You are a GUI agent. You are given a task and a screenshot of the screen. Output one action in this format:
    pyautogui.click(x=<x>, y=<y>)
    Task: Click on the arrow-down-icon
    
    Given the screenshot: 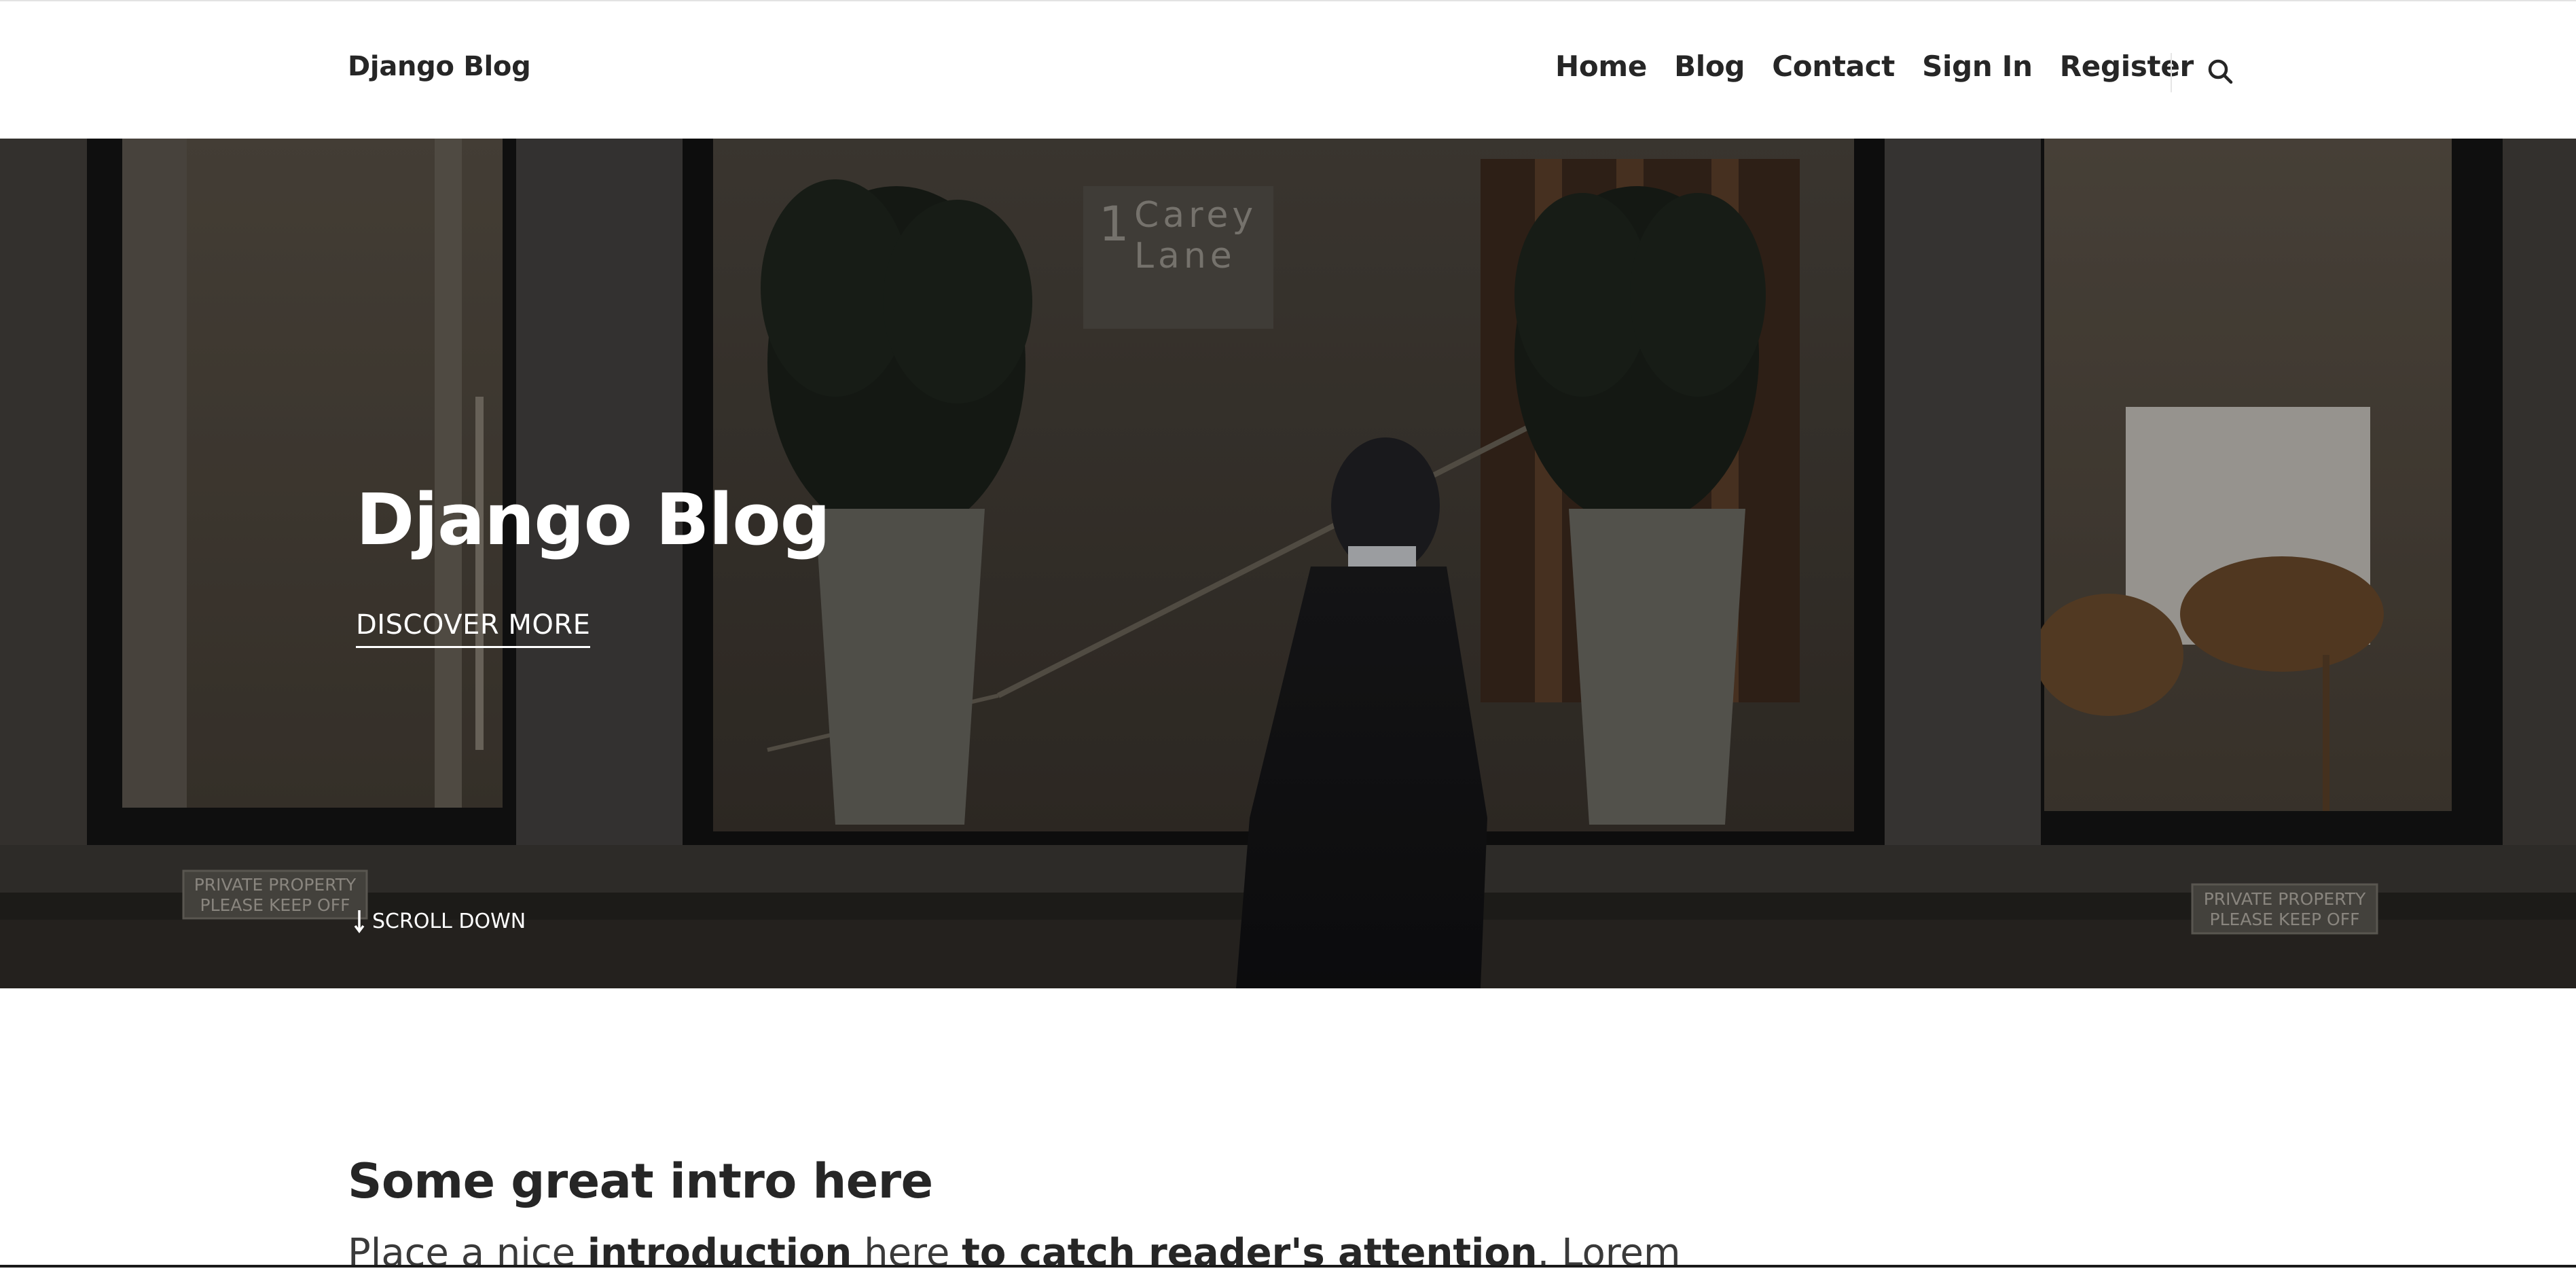 What is the action you would take?
    pyautogui.click(x=359, y=921)
    